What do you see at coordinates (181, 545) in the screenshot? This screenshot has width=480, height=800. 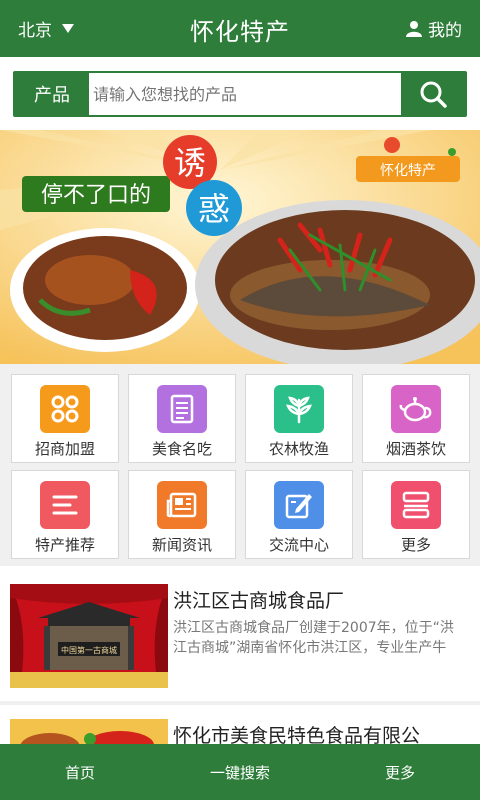 I see `category-label: 新闻资讯` at bounding box center [181, 545].